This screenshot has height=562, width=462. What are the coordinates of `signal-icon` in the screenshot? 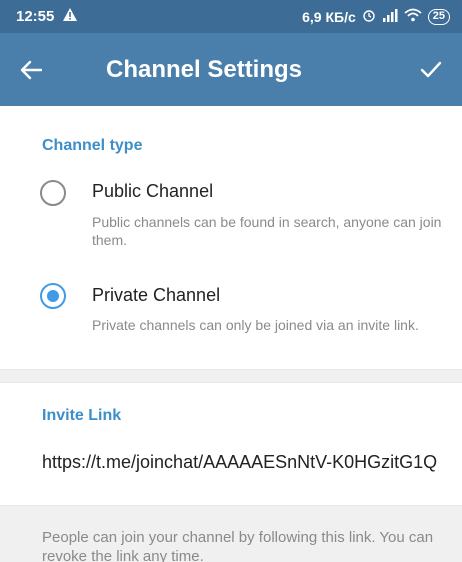 It's located at (390, 16).